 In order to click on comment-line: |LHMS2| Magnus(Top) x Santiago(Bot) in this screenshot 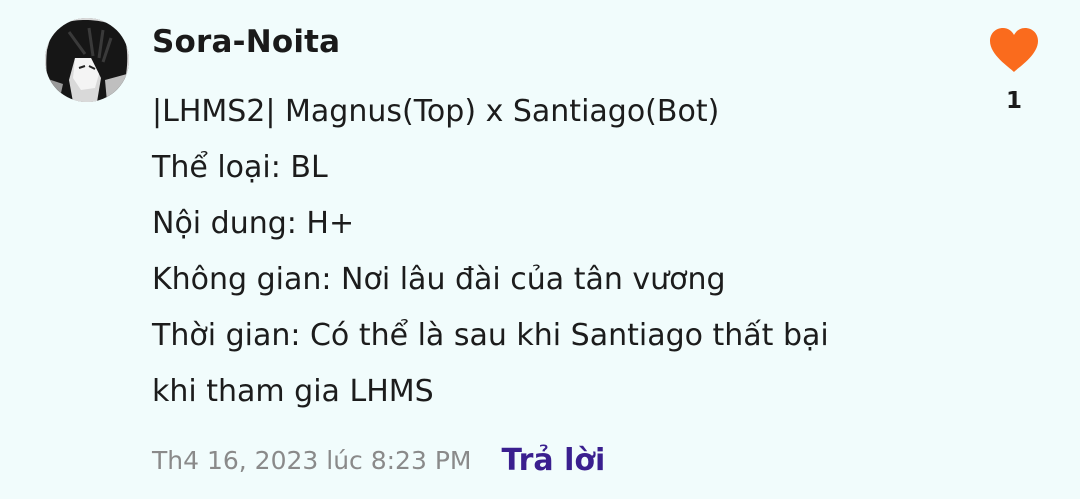, I will do `click(436, 111)`.